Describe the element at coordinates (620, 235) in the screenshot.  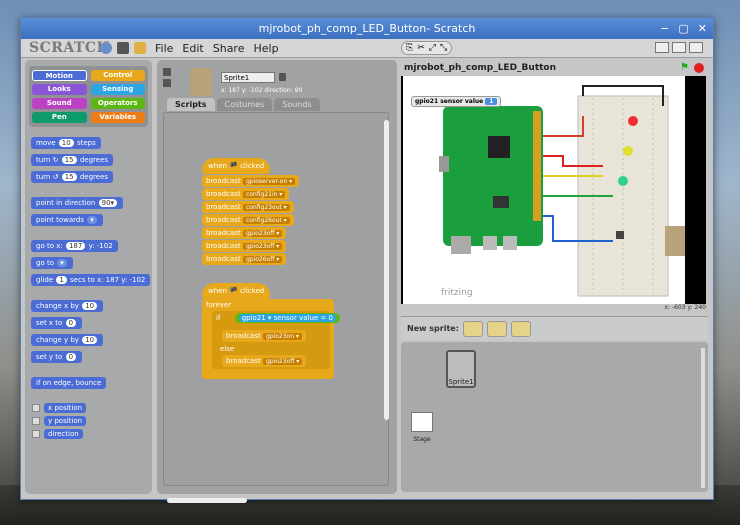
I see `push-button` at that location.